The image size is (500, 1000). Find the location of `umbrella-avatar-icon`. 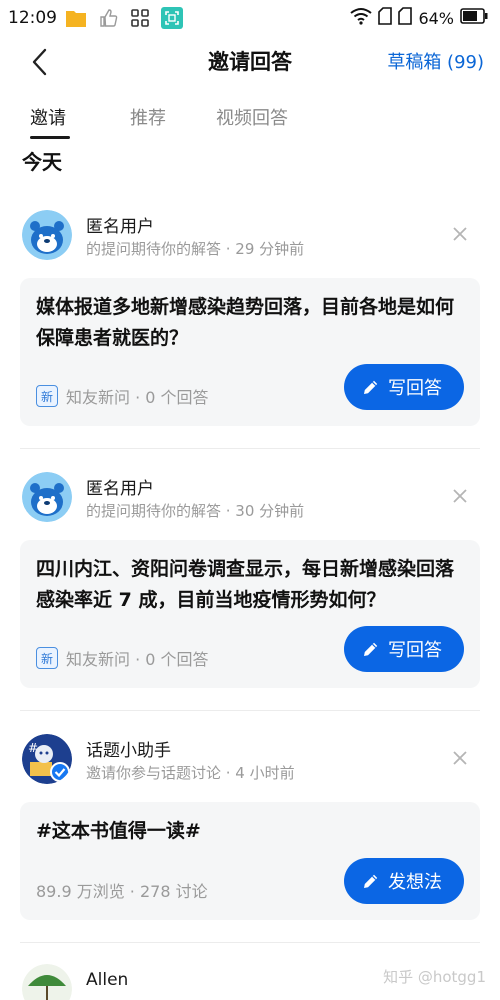

umbrella-avatar-icon is located at coordinates (47, 982).